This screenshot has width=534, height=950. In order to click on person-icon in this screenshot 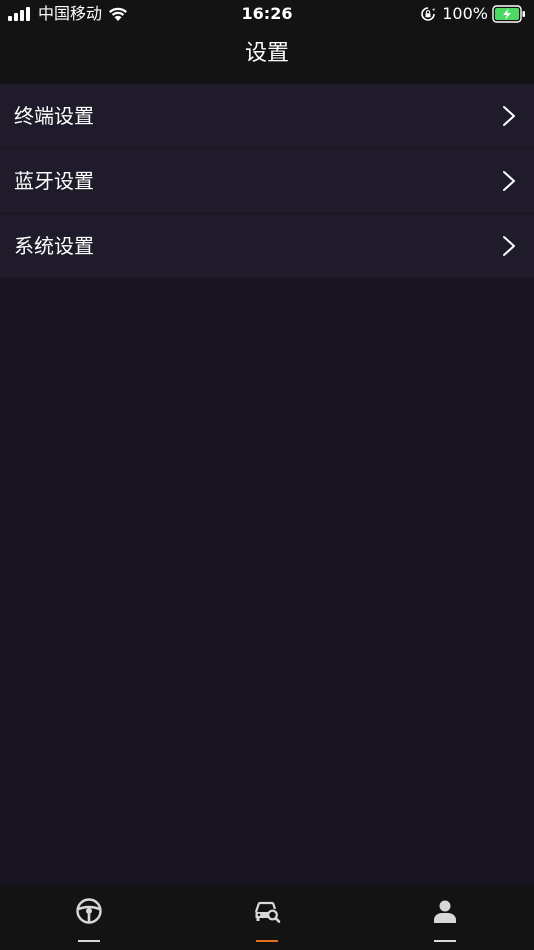, I will do `click(445, 911)`.